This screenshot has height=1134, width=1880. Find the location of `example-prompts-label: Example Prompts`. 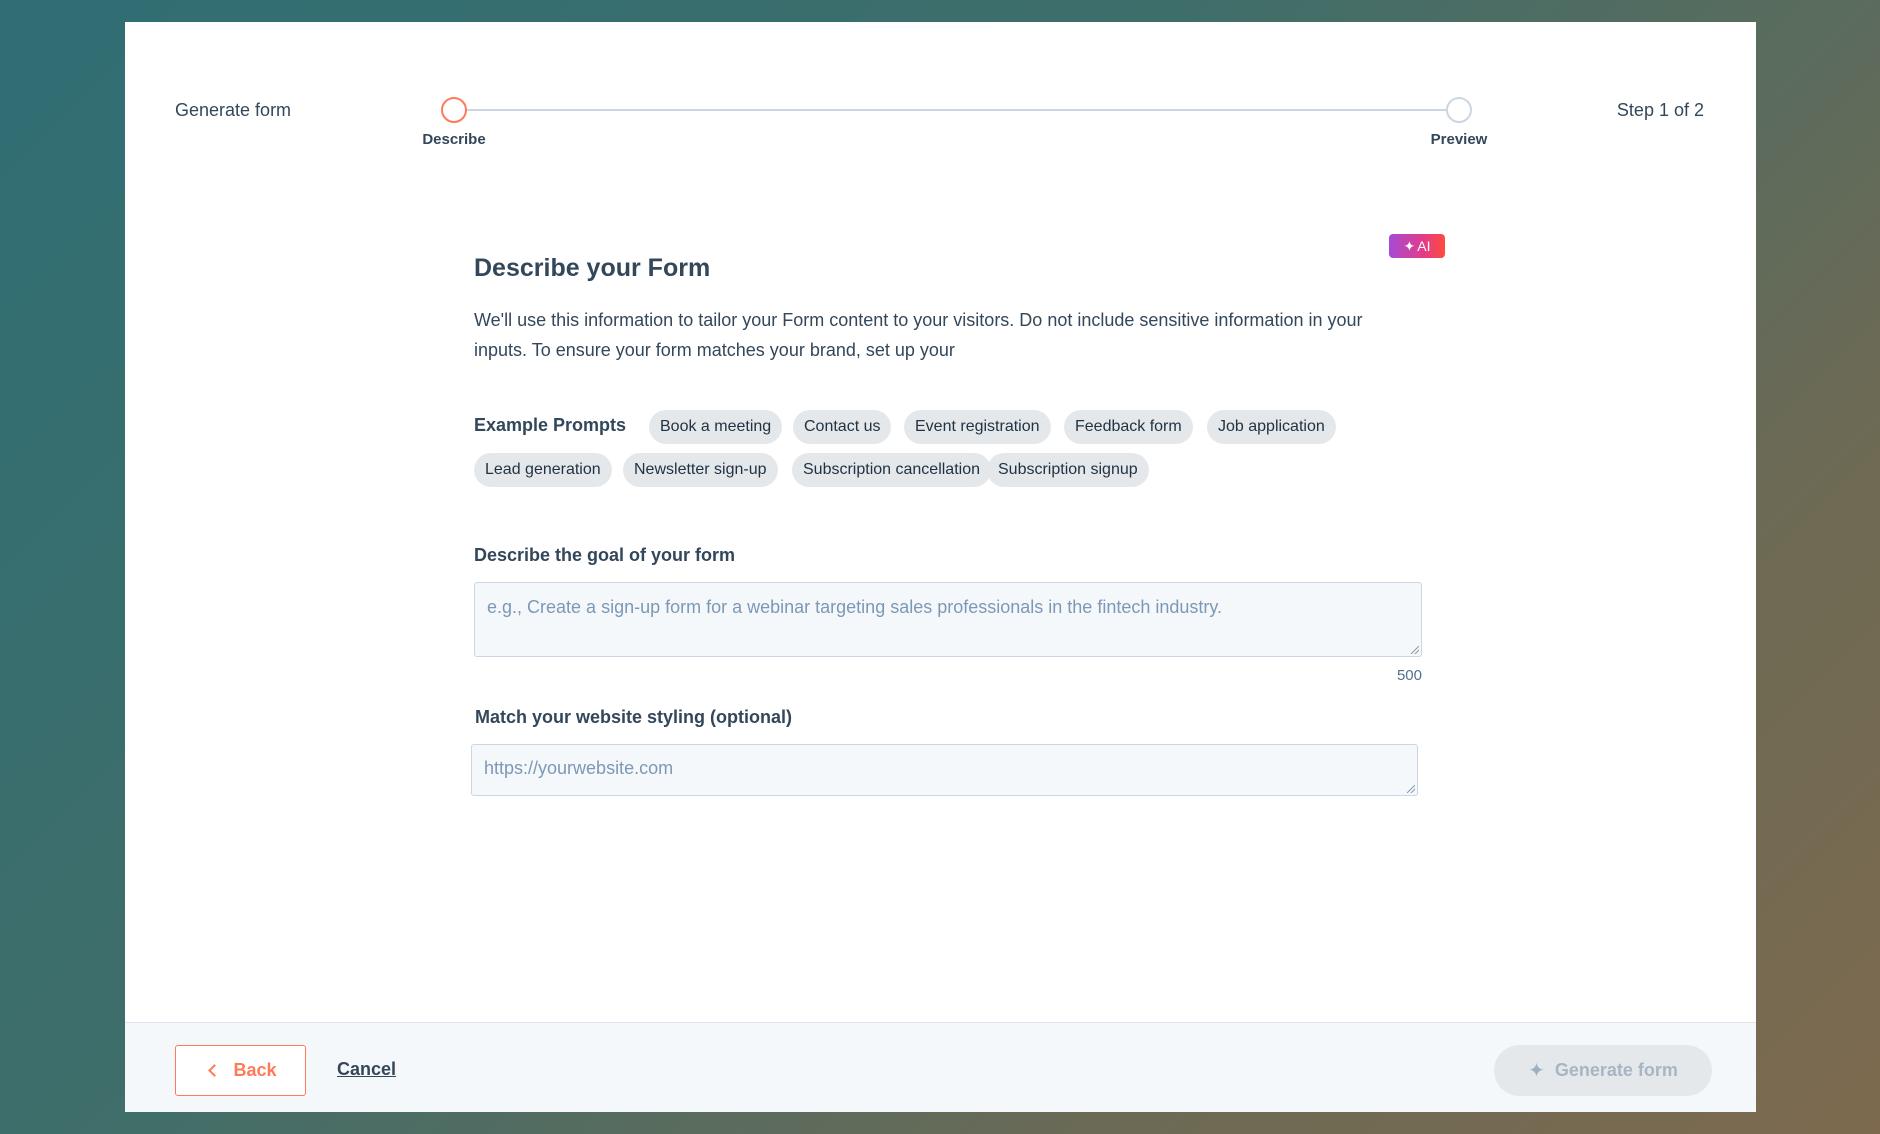

example-prompts-label: Example Prompts is located at coordinates (550, 425).